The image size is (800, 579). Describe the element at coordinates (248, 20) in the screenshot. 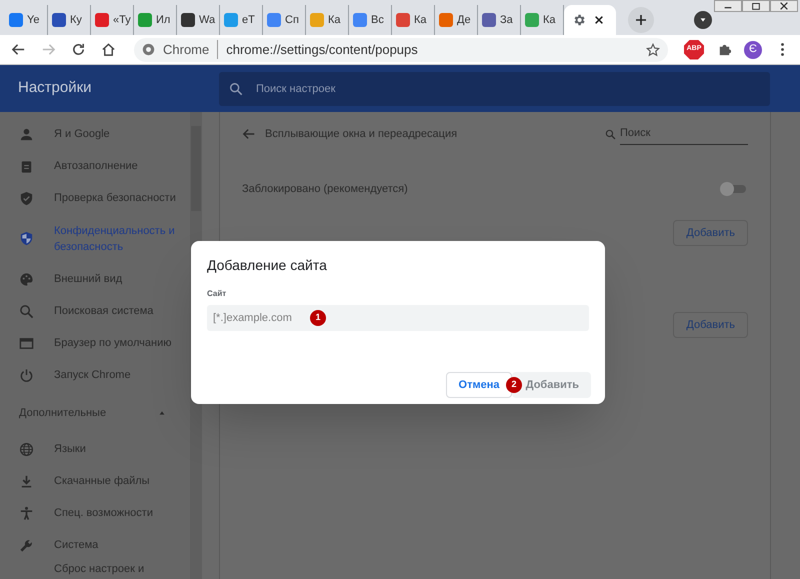

I see `tab-title: eT` at that location.